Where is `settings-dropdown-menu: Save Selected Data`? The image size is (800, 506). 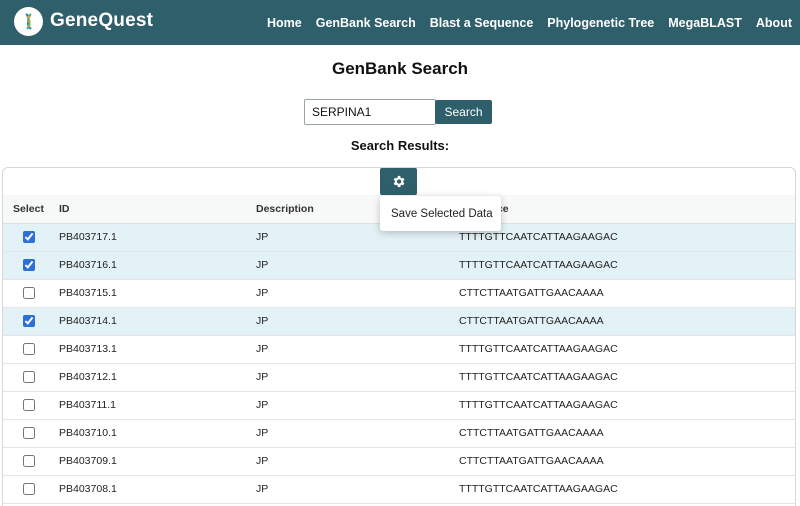
settings-dropdown-menu: Save Selected Data is located at coordinates (440, 213).